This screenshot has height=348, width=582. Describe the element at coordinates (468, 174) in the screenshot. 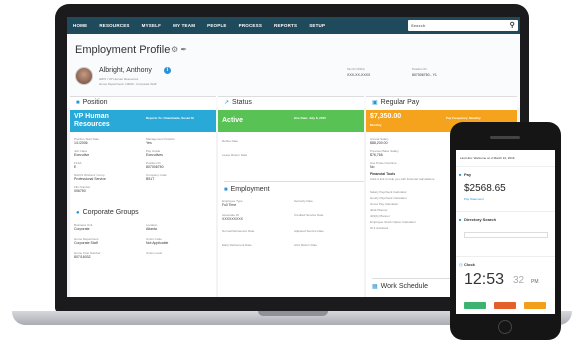

I see `phone-pay-label: Pay` at that location.